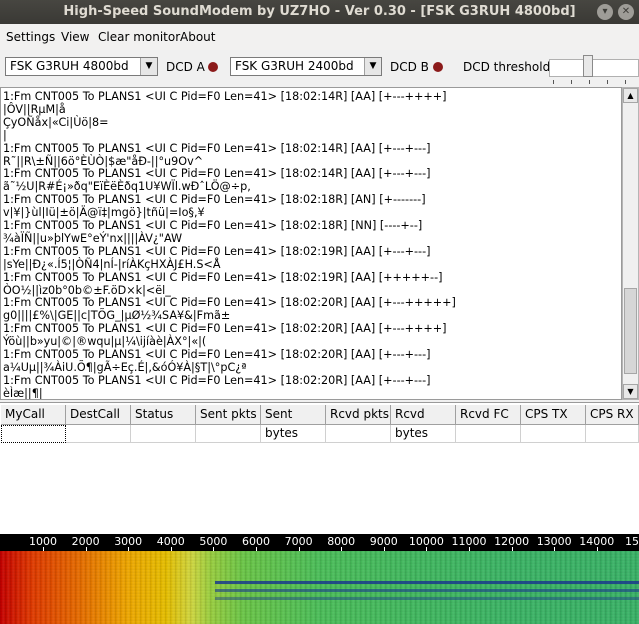 The width and height of the screenshot is (639, 624). I want to click on monitor-line: g0||||£%\|GE||c|TÕG_|µØ½¾SA¥&|Fmã±, so click(117, 316).